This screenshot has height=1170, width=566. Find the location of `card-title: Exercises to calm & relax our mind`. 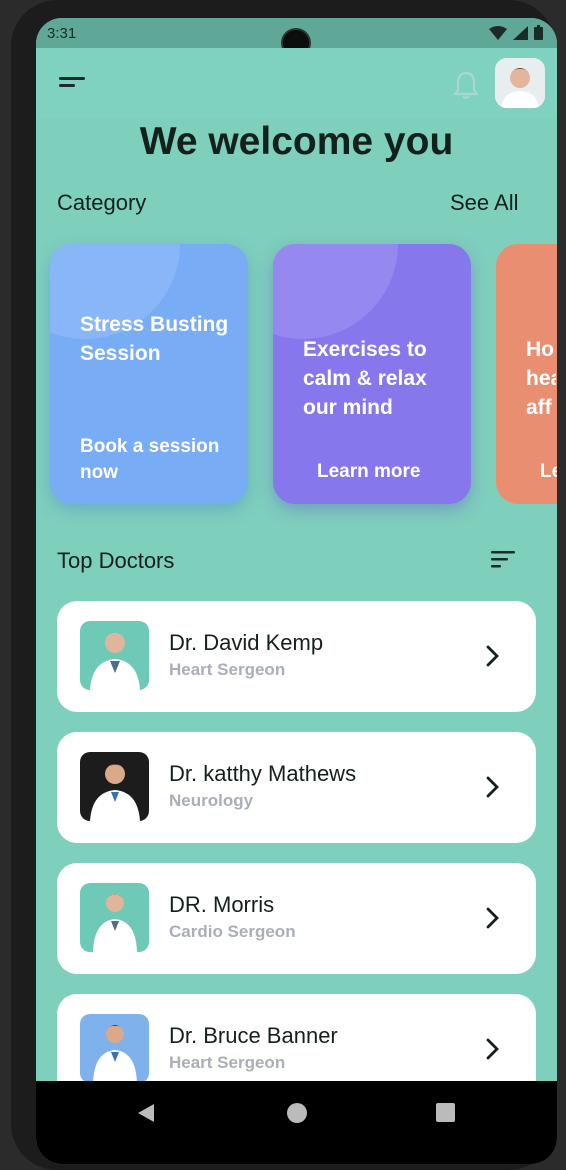

card-title: Exercises to calm & relax our mind is located at coordinates (365, 378).